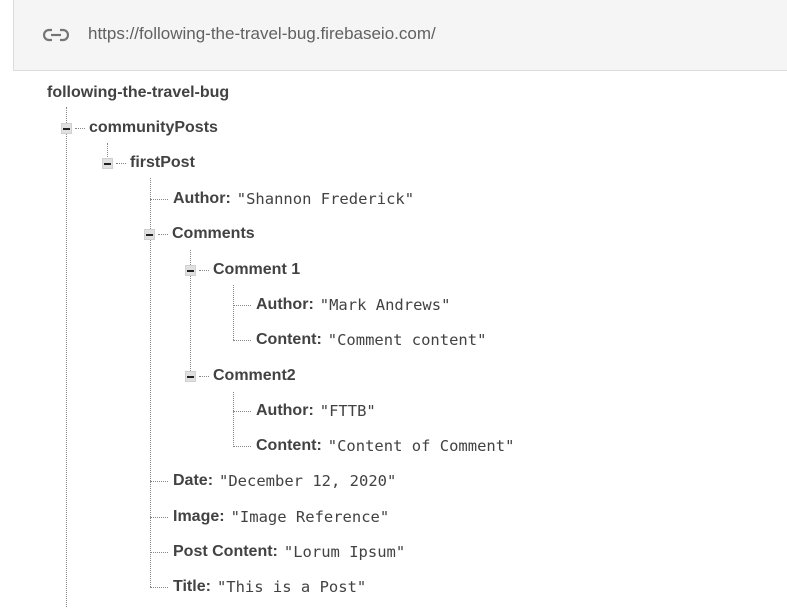  I want to click on node-key: Post Content, so click(223, 551).